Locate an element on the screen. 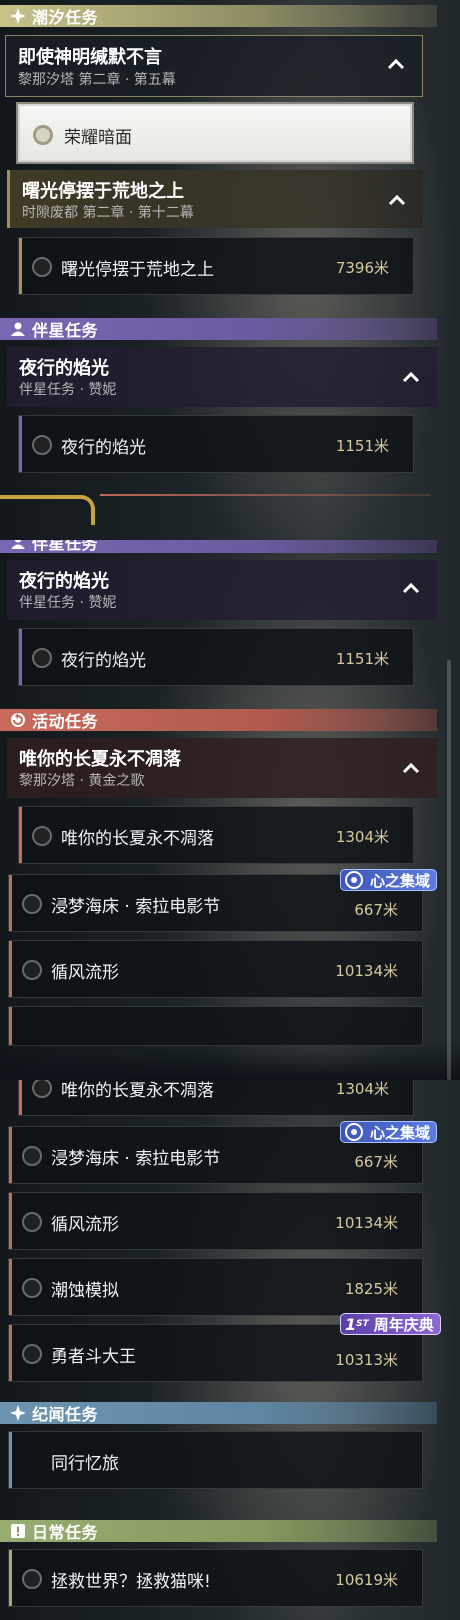  quest-distance: 10619米 is located at coordinates (366, 1580).